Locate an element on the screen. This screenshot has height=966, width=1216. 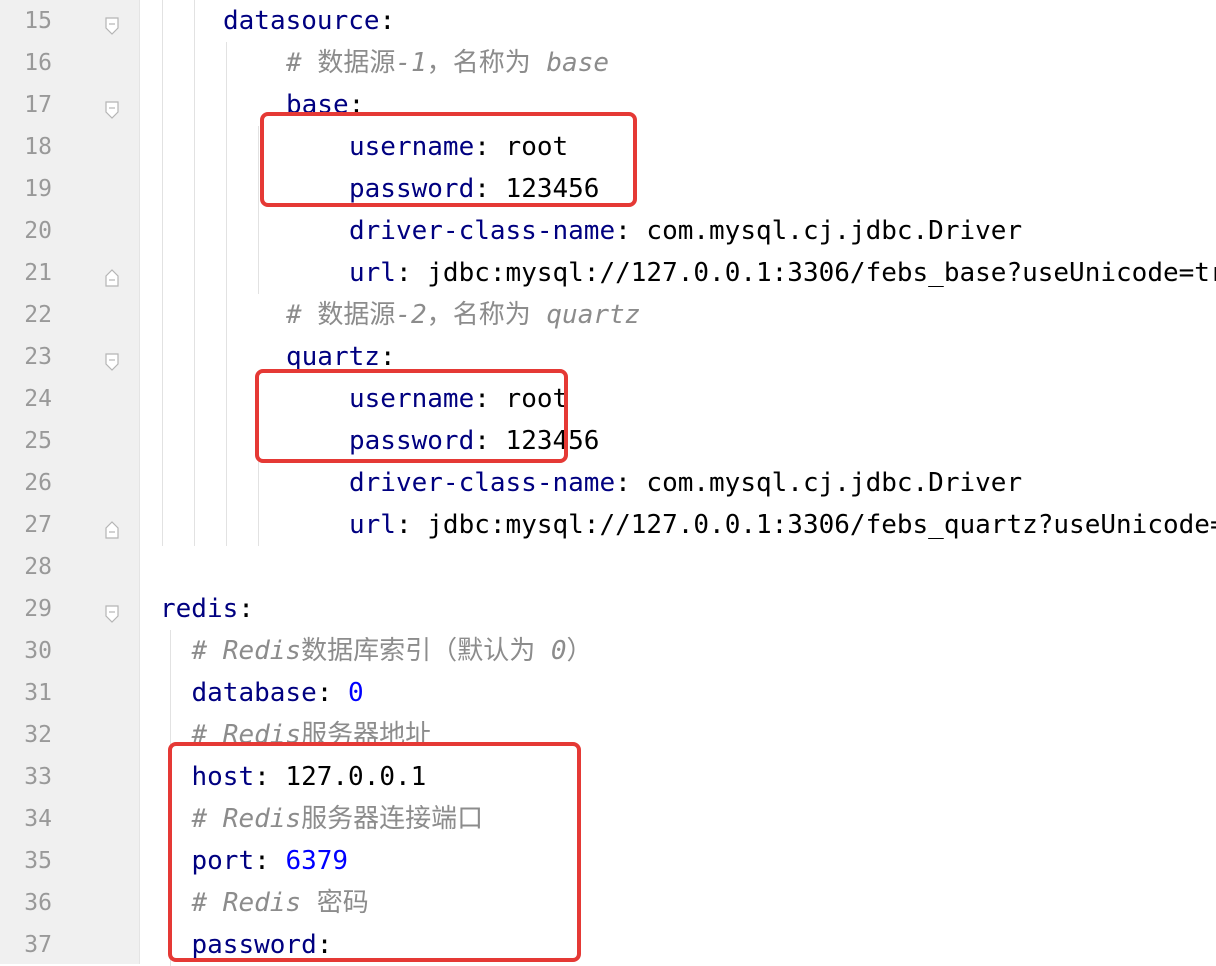
highlight-redis-connection is located at coordinates (374, 852).